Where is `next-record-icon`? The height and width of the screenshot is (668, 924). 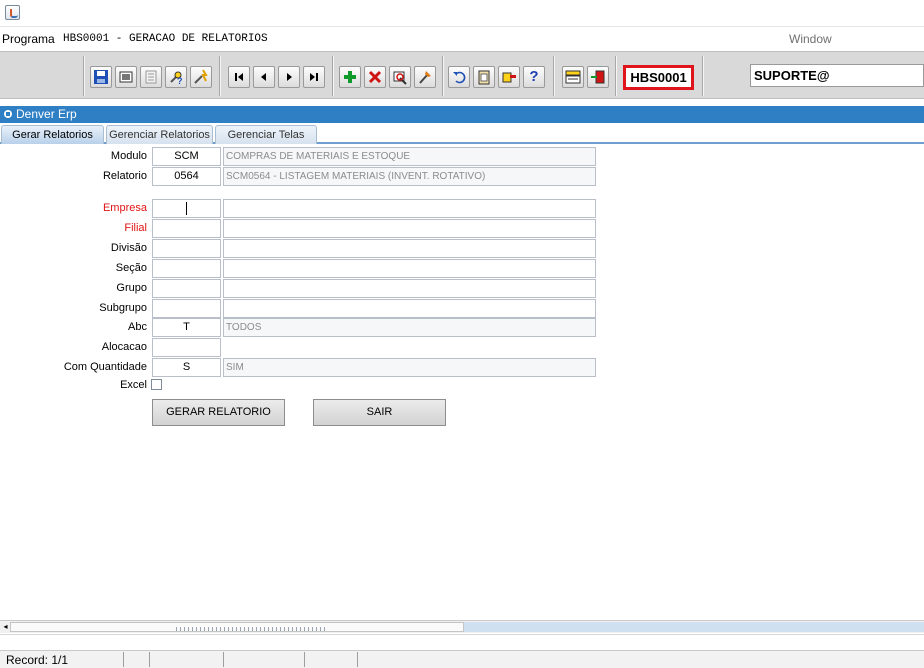
next-record-icon is located at coordinates (289, 77).